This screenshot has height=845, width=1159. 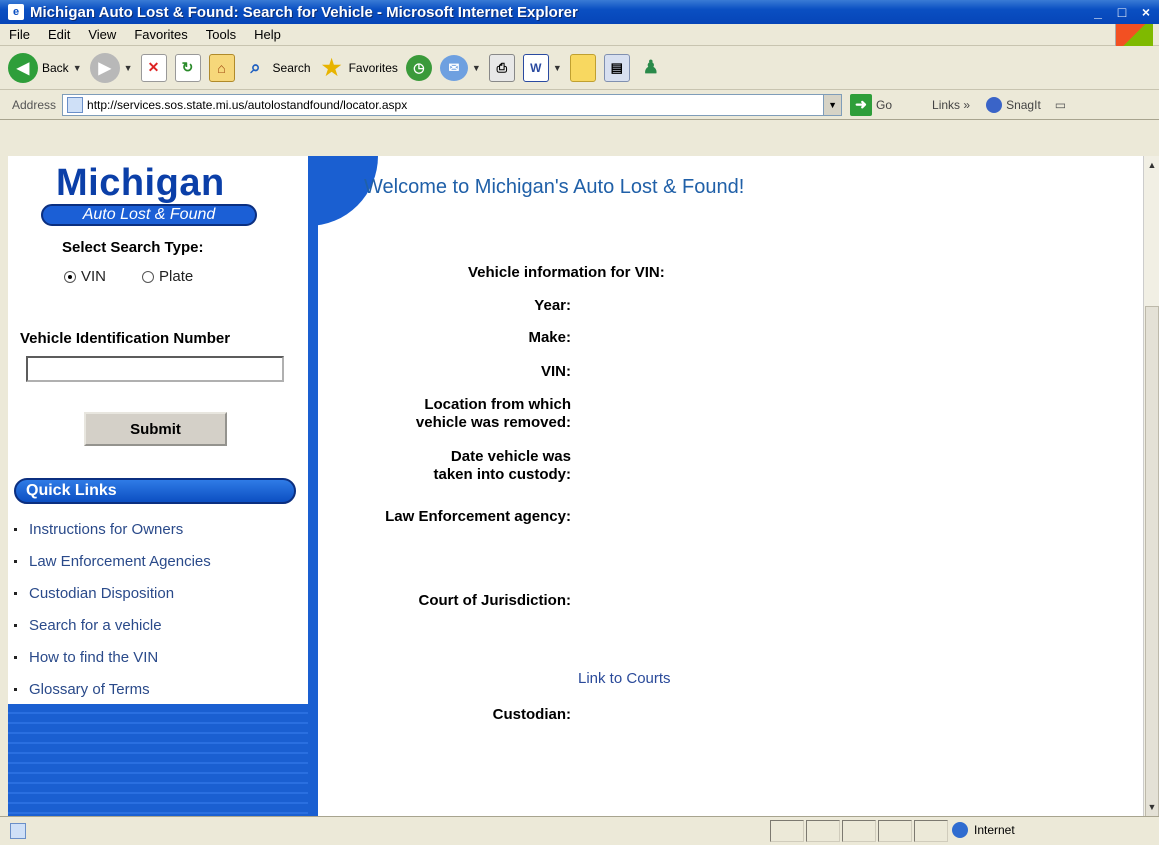 I want to click on info-header: Vehicle information for VIN:, so click(x=566, y=272).